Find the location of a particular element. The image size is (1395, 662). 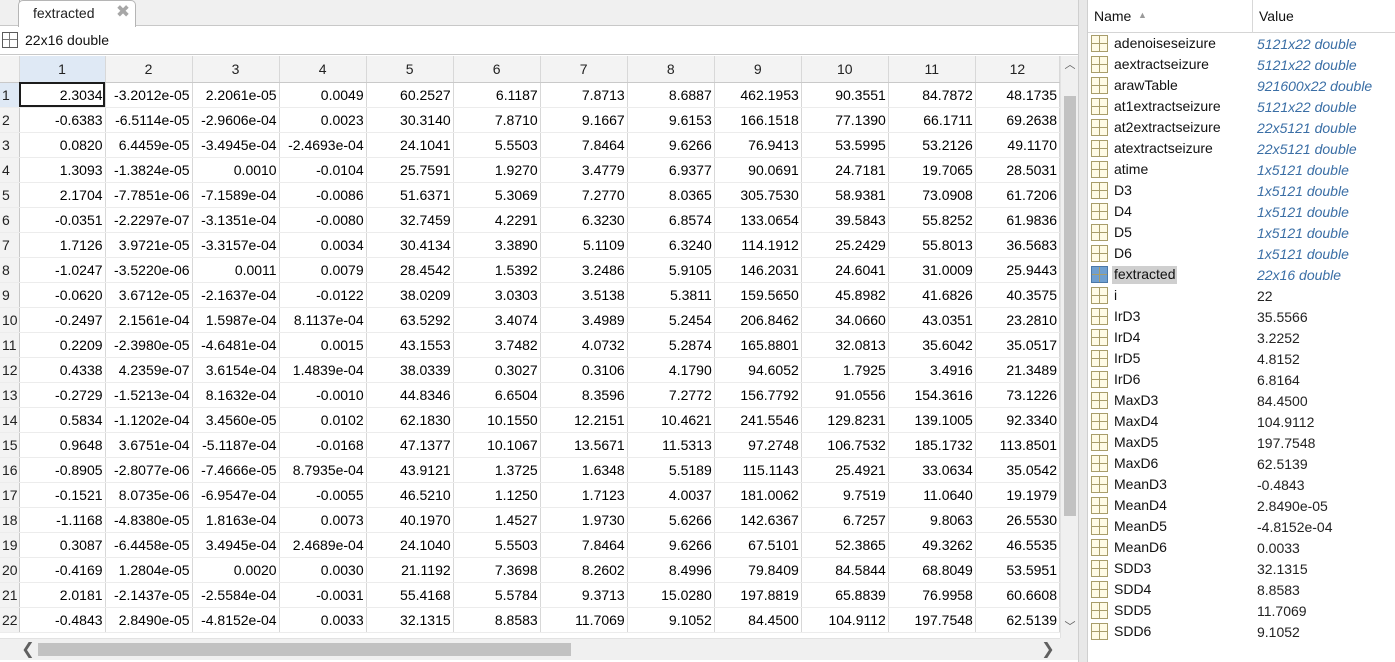

row-header: 12 is located at coordinates (10, 370).